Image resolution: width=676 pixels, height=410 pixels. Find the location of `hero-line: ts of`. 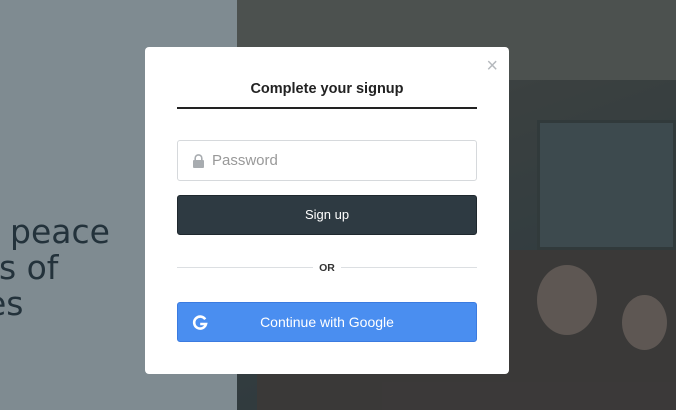

hero-line: ts of is located at coordinates (29, 267).